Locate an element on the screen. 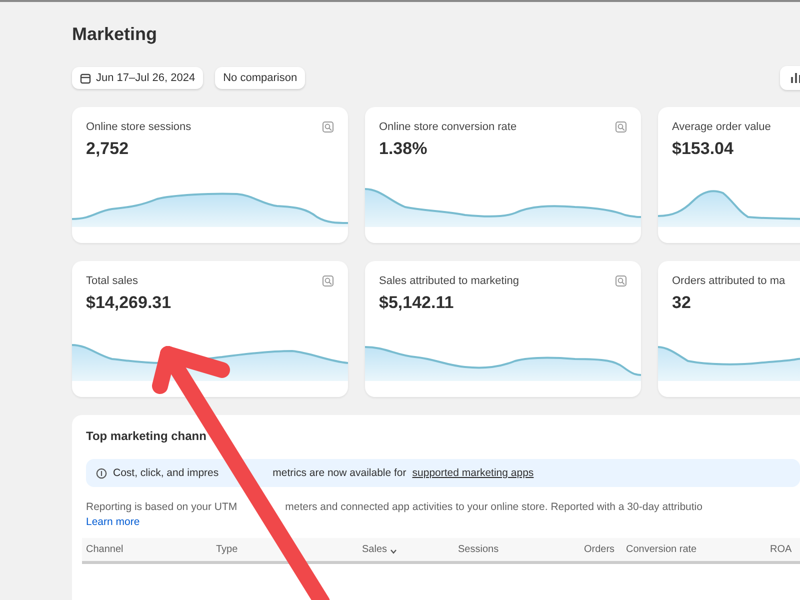 Image resolution: width=800 pixels, height=600 pixels. banner-text: Cost, click, and impres is located at coordinates (166, 473).